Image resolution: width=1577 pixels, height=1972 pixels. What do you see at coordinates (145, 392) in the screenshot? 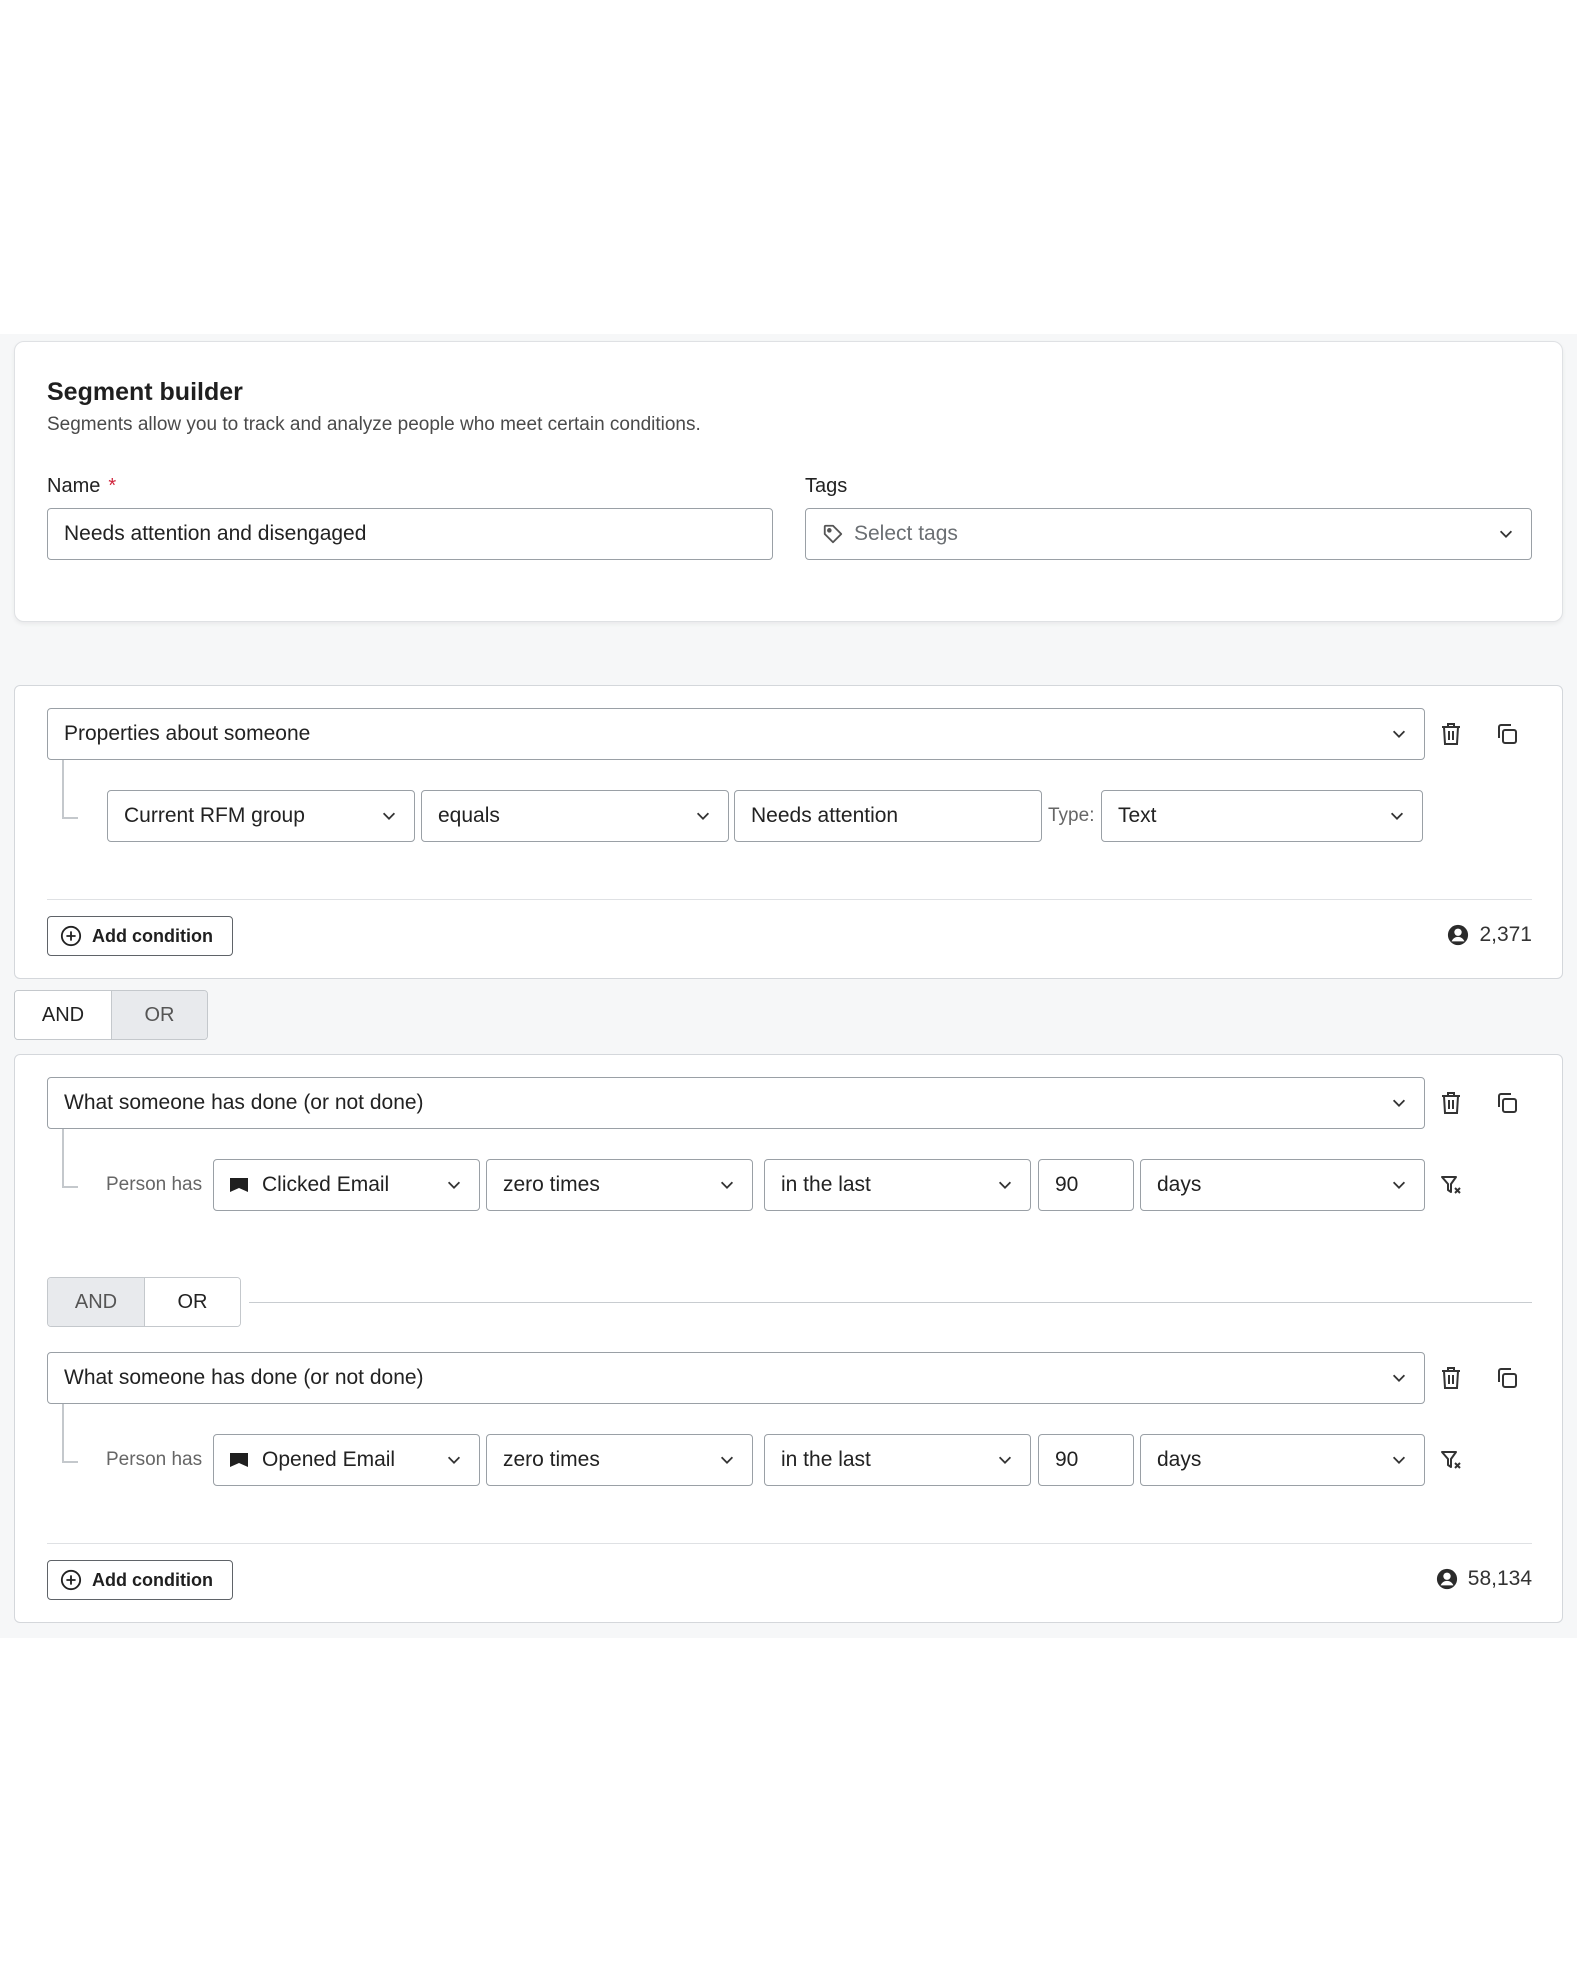
I see `page-title: Segment builder` at bounding box center [145, 392].